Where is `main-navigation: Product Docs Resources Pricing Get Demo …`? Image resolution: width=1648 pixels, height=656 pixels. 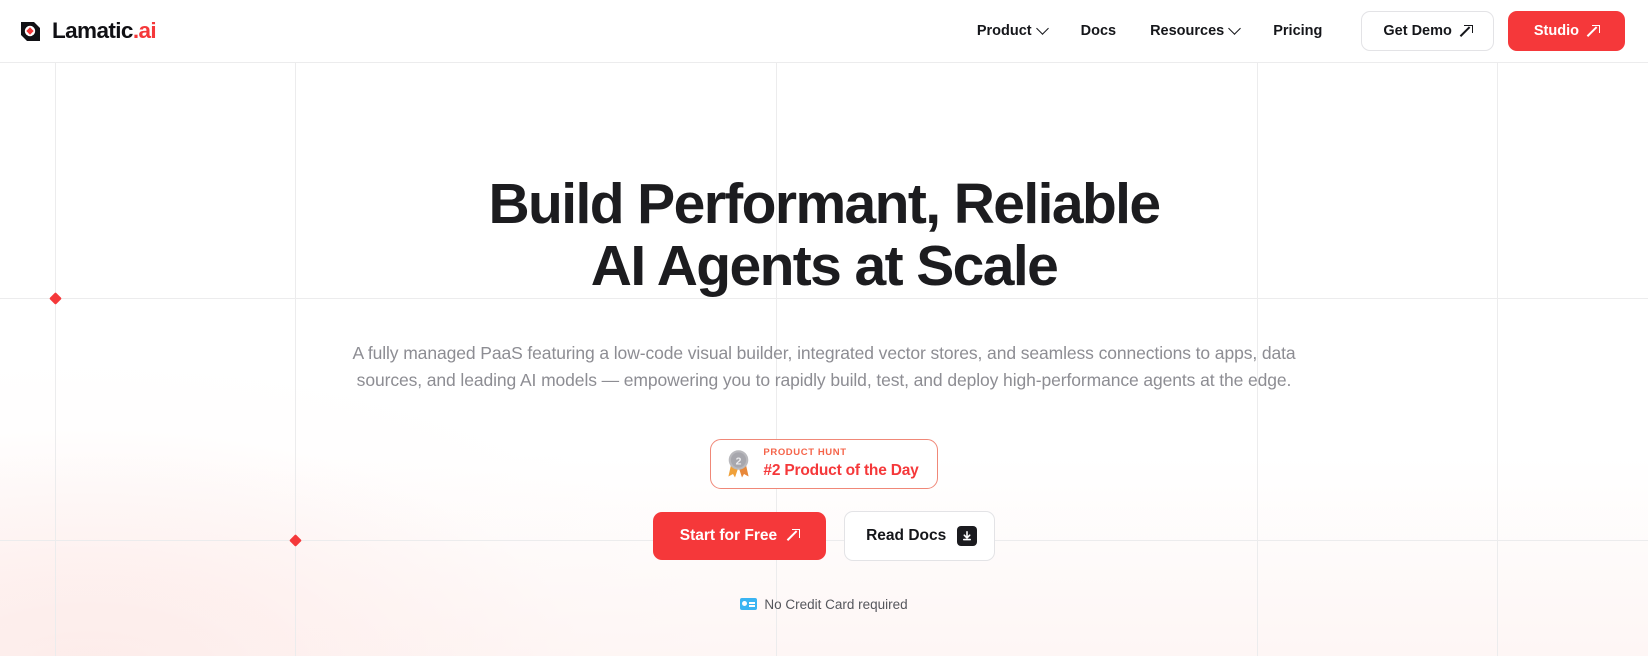 main-navigation: Product Docs Resources Pricing Get Demo … is located at coordinates (1292, 31).